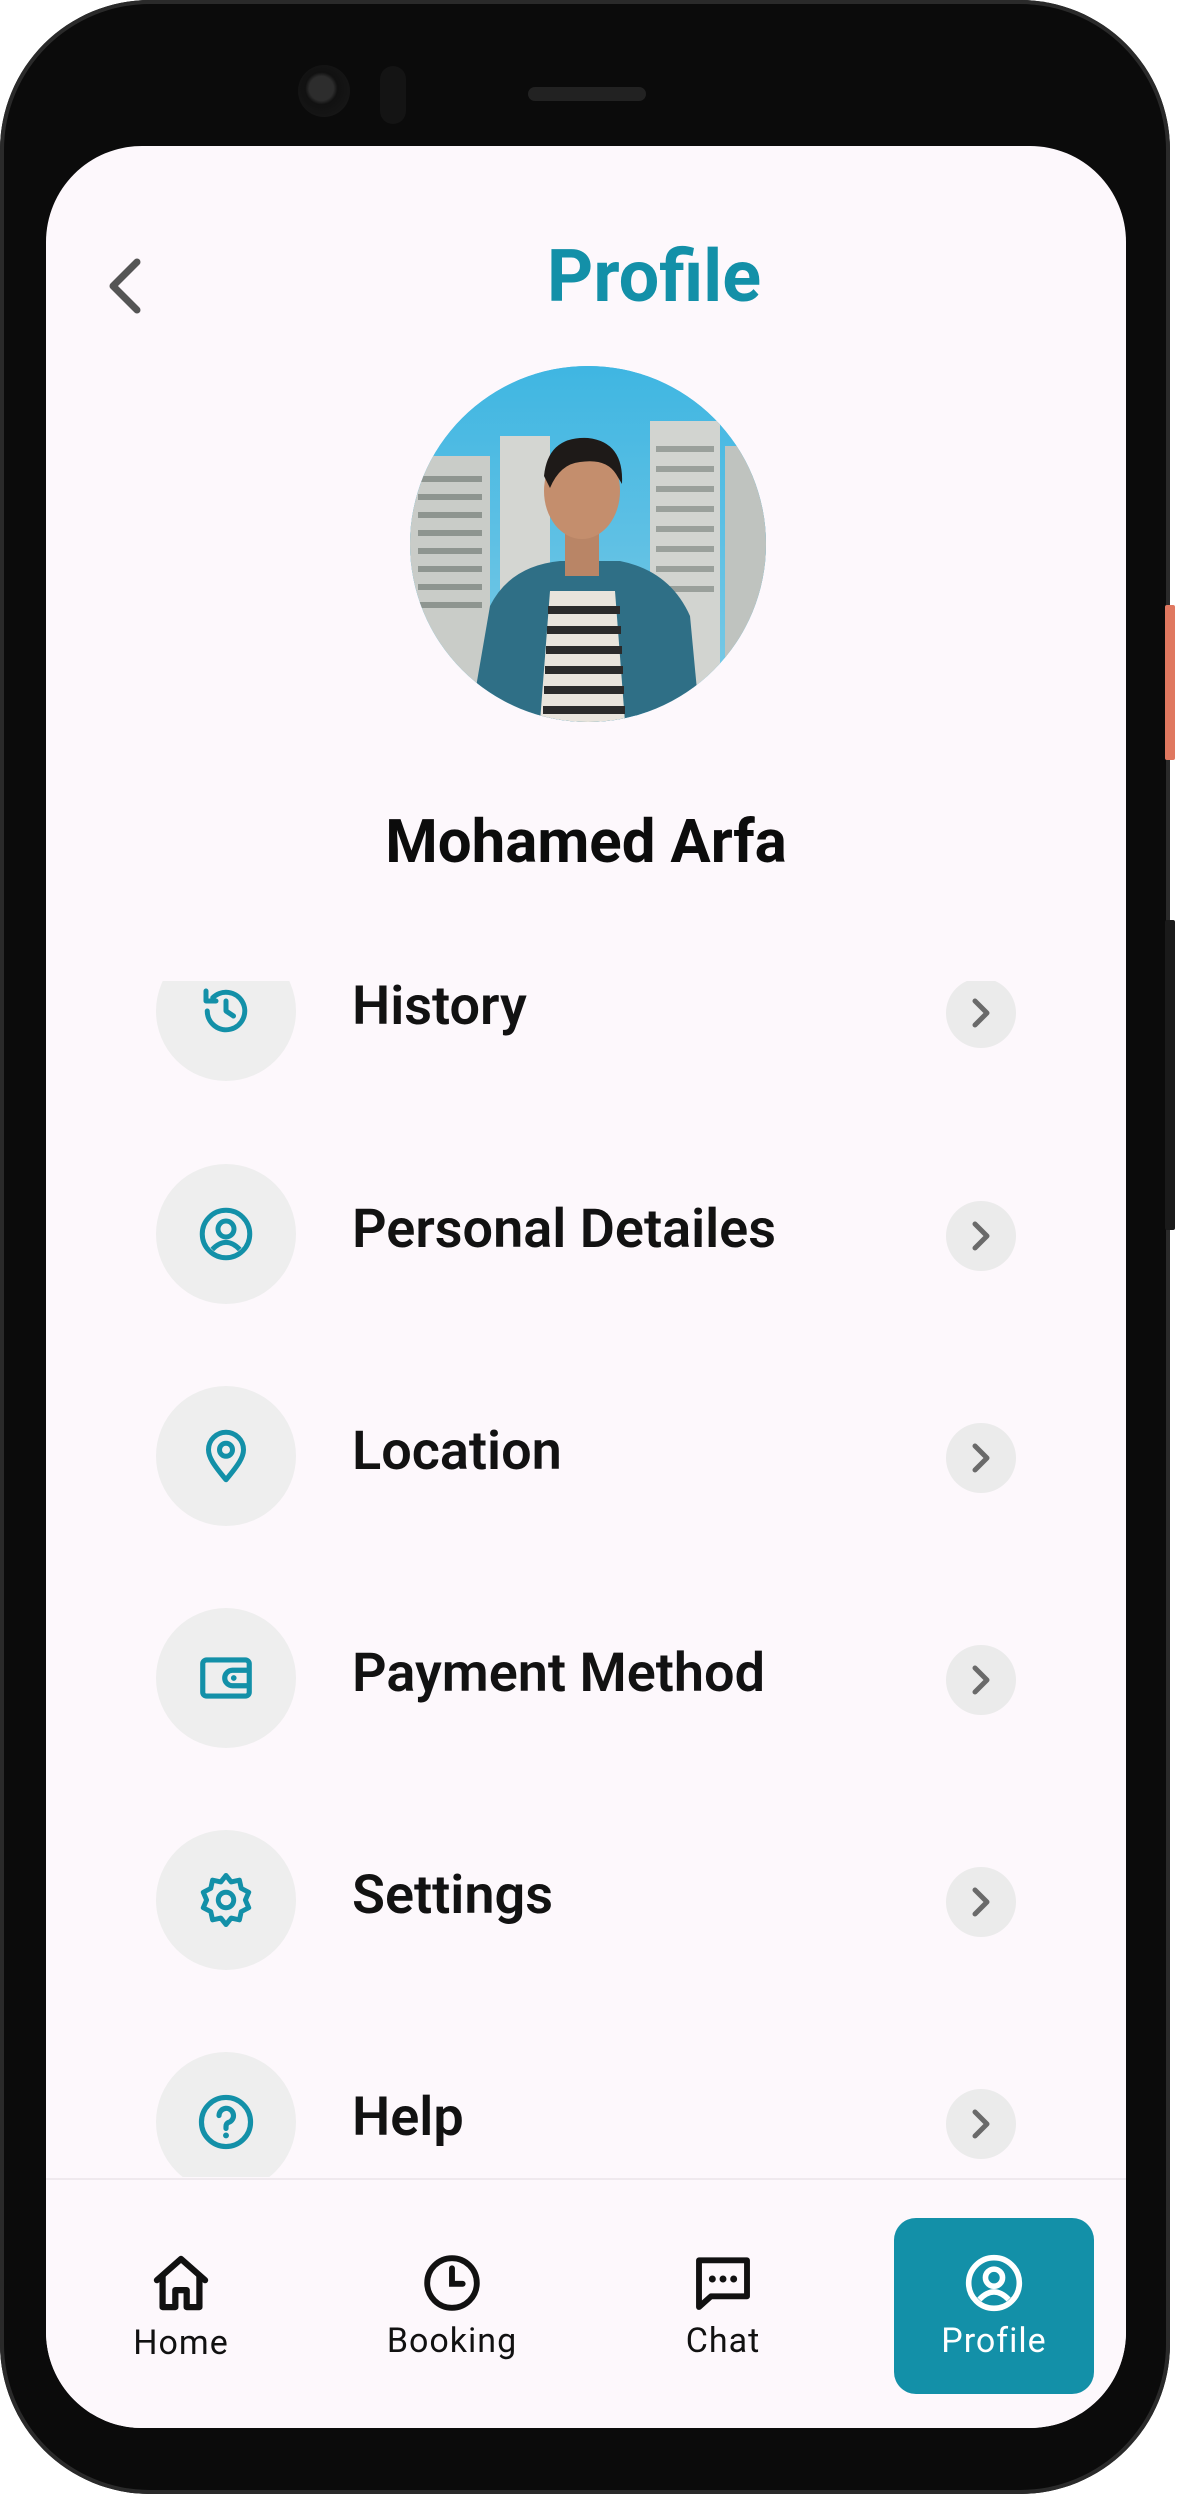  What do you see at coordinates (723, 2283) in the screenshot?
I see `chat-icon` at bounding box center [723, 2283].